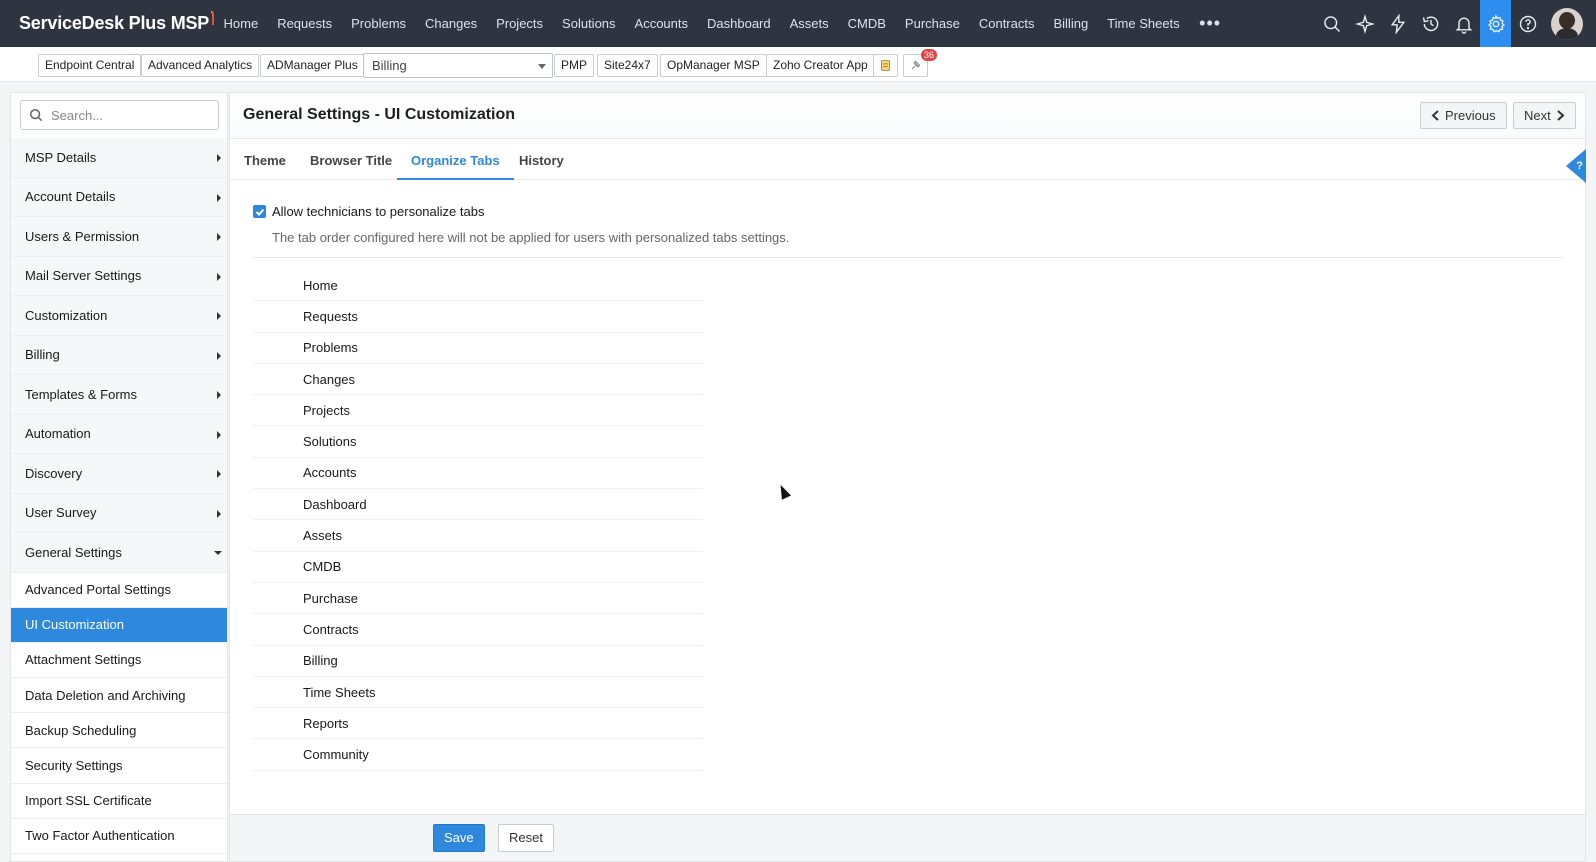  I want to click on help-icon, so click(1527, 23).